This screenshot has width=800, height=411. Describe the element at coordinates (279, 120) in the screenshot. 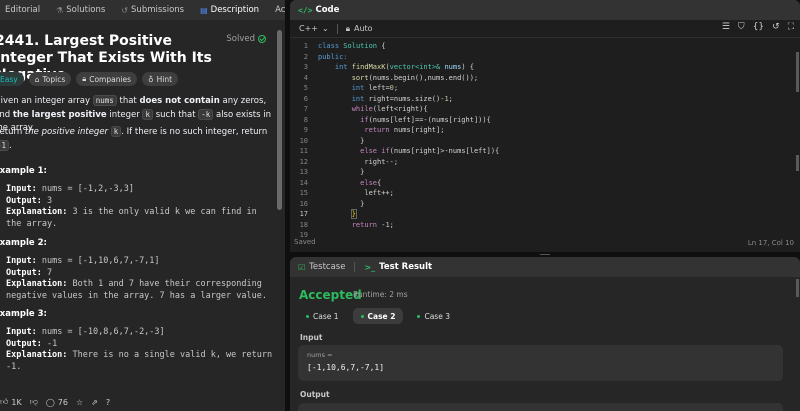

I see `description-scrollbar` at that location.